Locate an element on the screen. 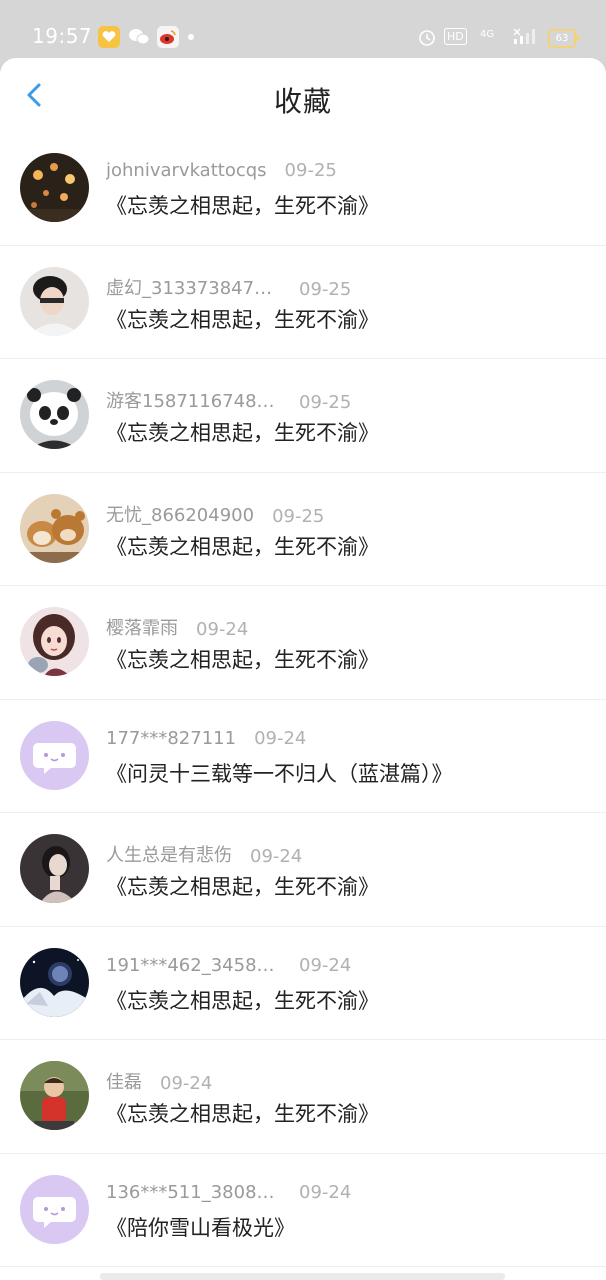 The height and width of the screenshot is (1280, 606). weibo-icon is located at coordinates (168, 37).